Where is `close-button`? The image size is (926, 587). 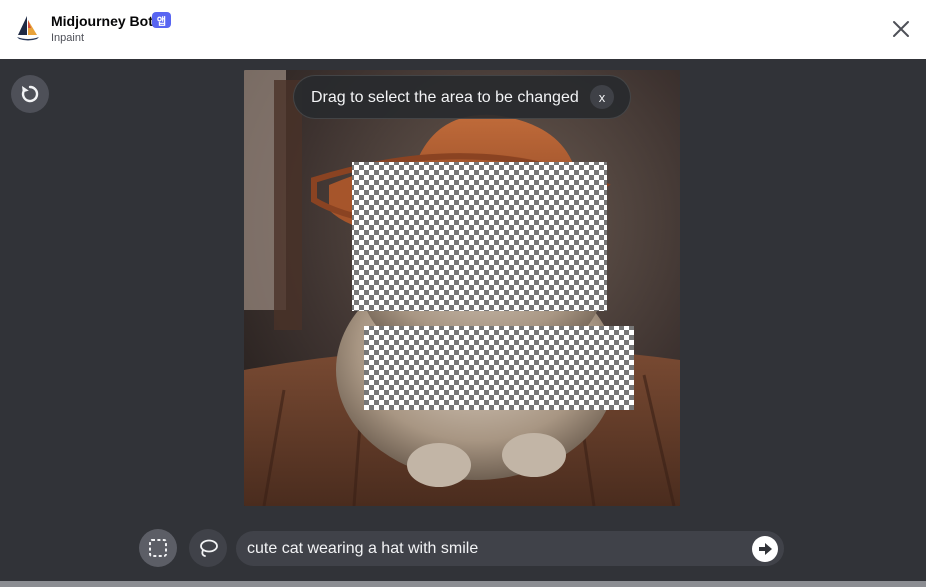 close-button is located at coordinates (901, 29).